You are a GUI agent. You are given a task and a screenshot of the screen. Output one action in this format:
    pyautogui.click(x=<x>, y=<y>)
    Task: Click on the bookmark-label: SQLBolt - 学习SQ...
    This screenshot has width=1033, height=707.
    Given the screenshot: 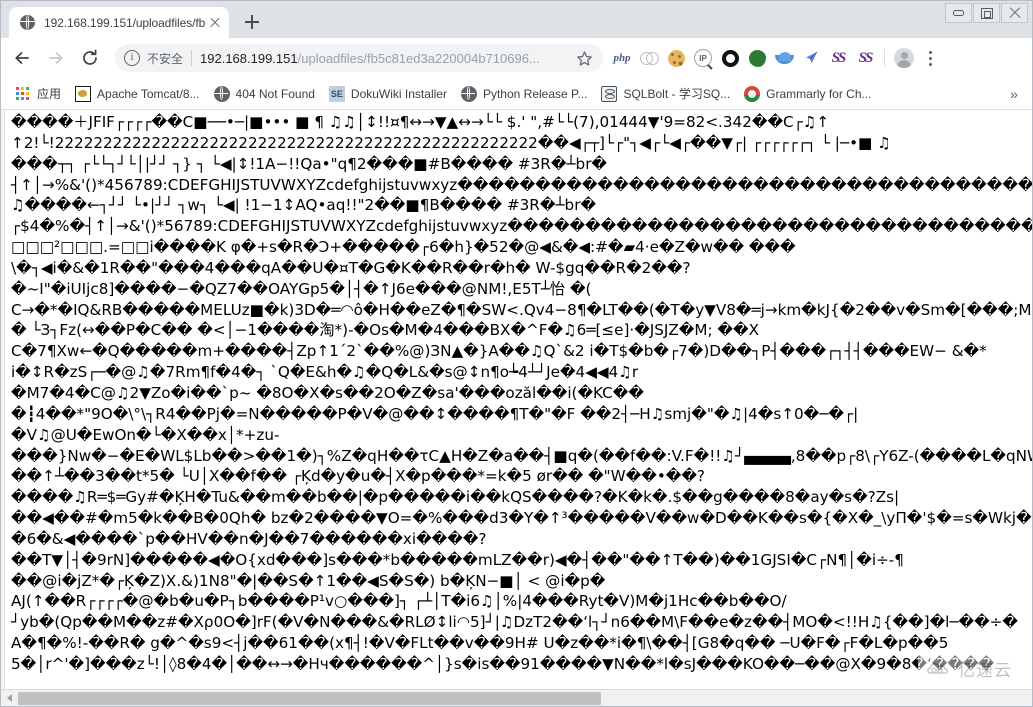 What is the action you would take?
    pyautogui.click(x=677, y=94)
    